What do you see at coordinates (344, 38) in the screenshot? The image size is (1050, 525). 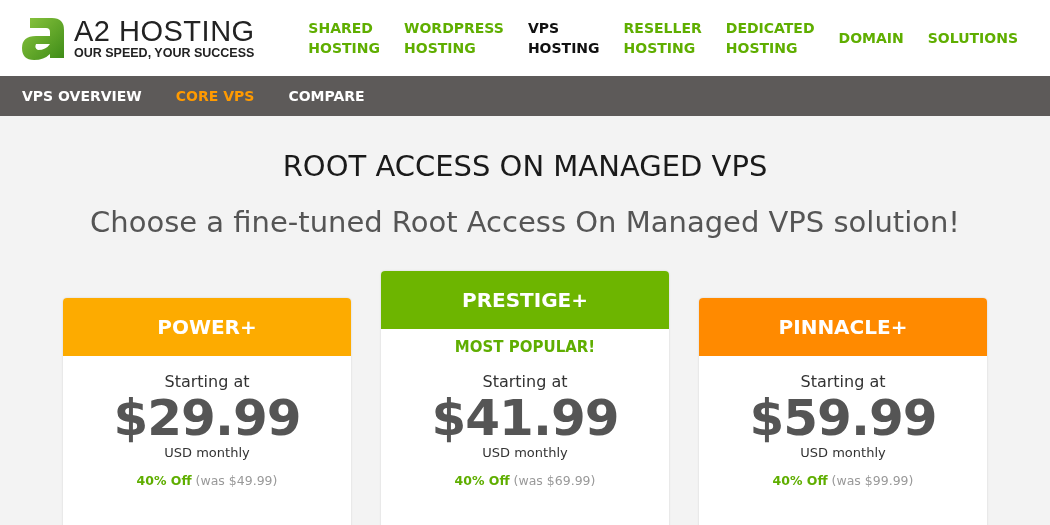 I see `nav-link: SHARED HOSTING` at bounding box center [344, 38].